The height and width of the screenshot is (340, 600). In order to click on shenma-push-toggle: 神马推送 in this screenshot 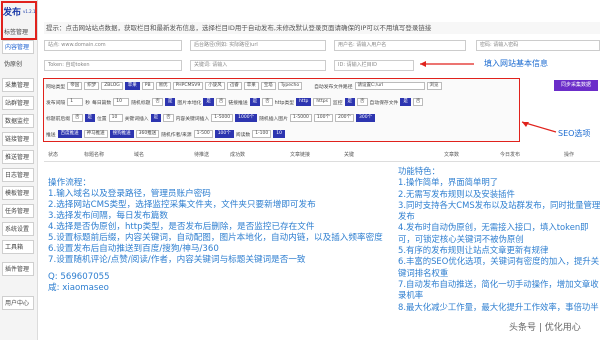, I will do `click(95, 134)`.